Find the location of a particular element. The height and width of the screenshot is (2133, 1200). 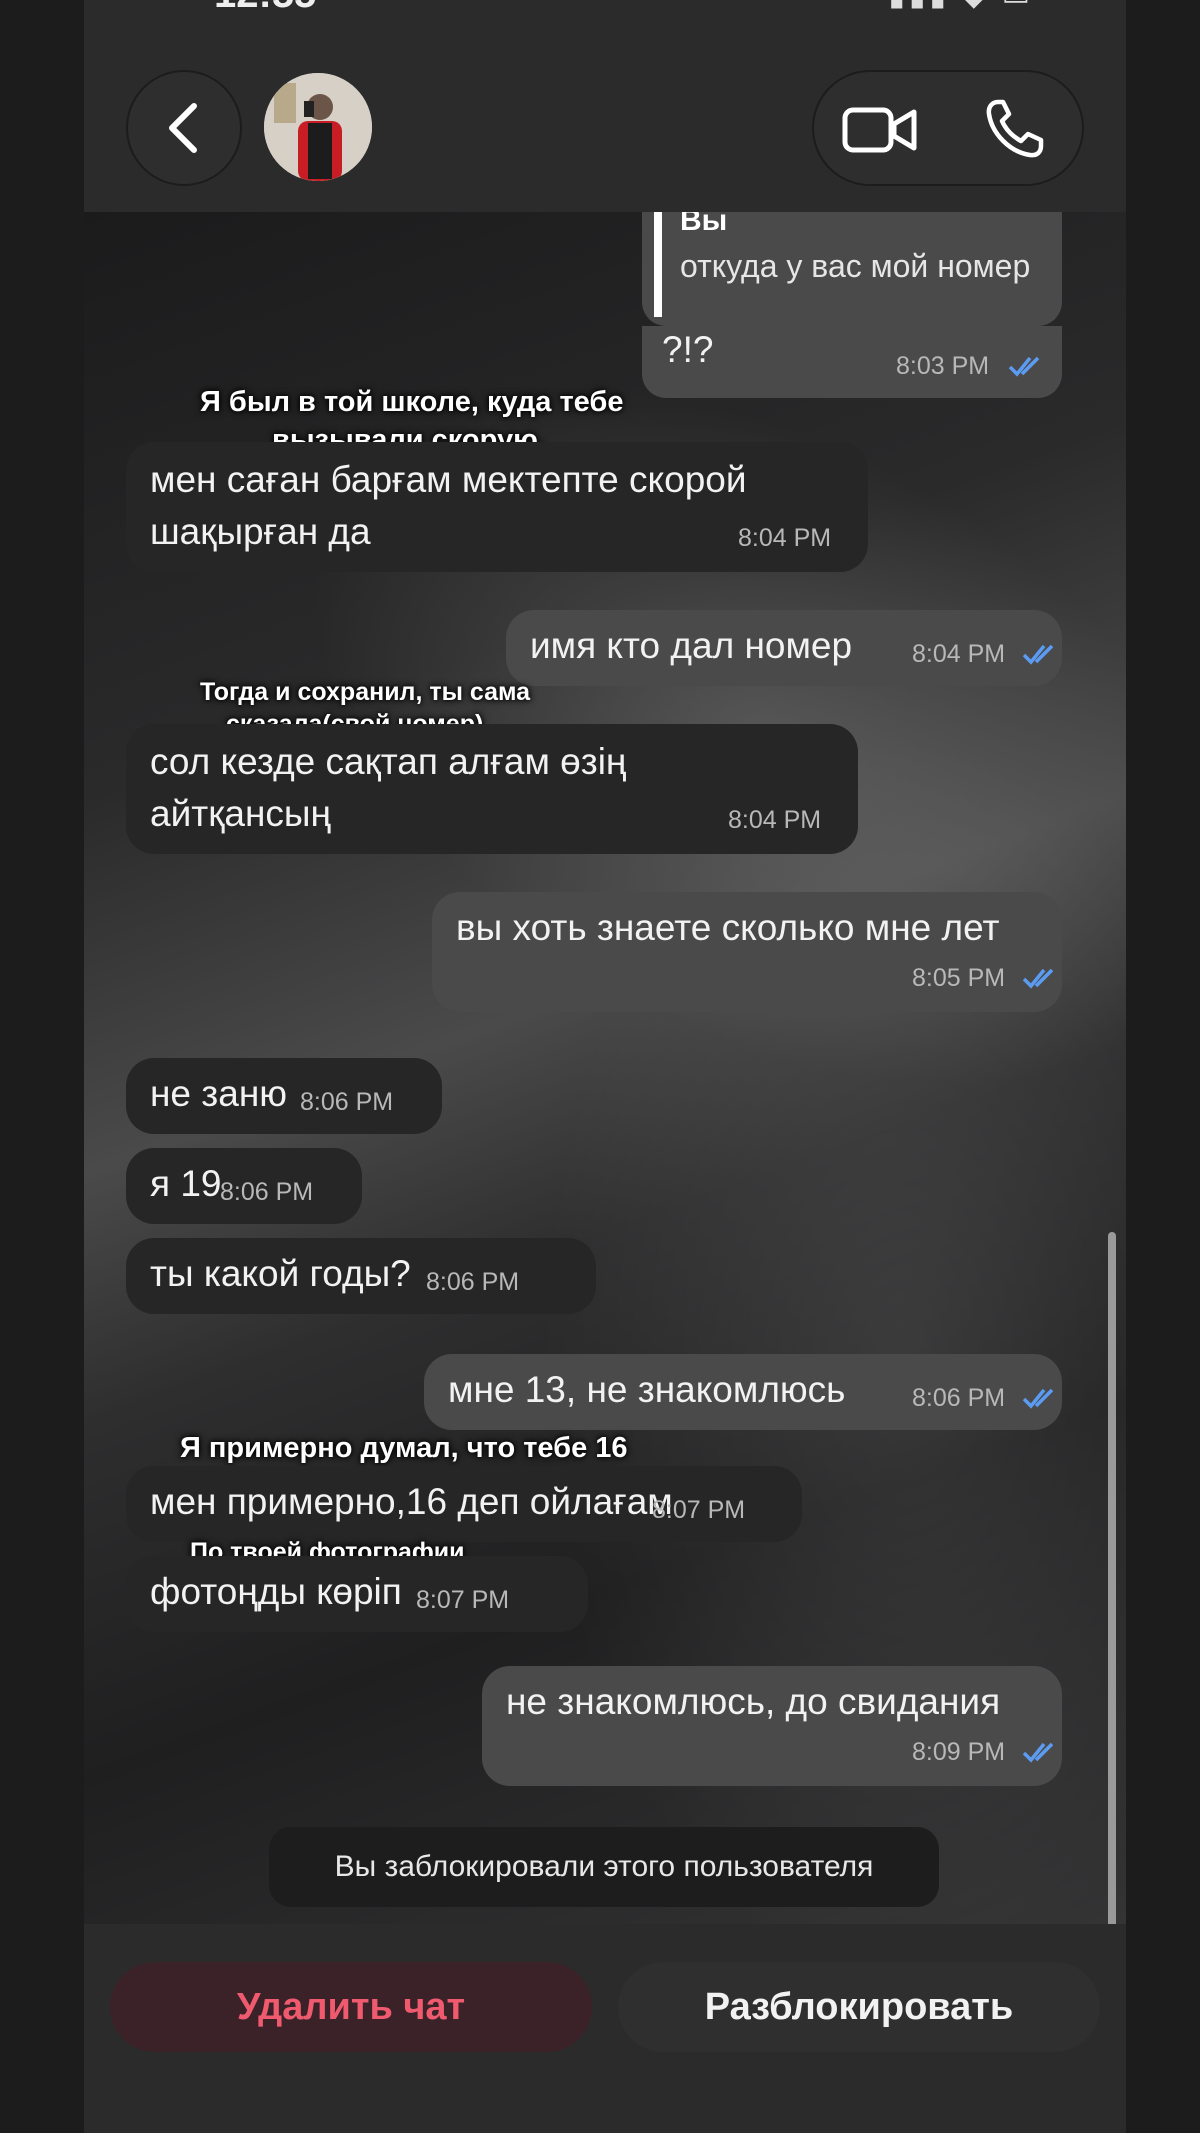

left-margin is located at coordinates (42, 1066).